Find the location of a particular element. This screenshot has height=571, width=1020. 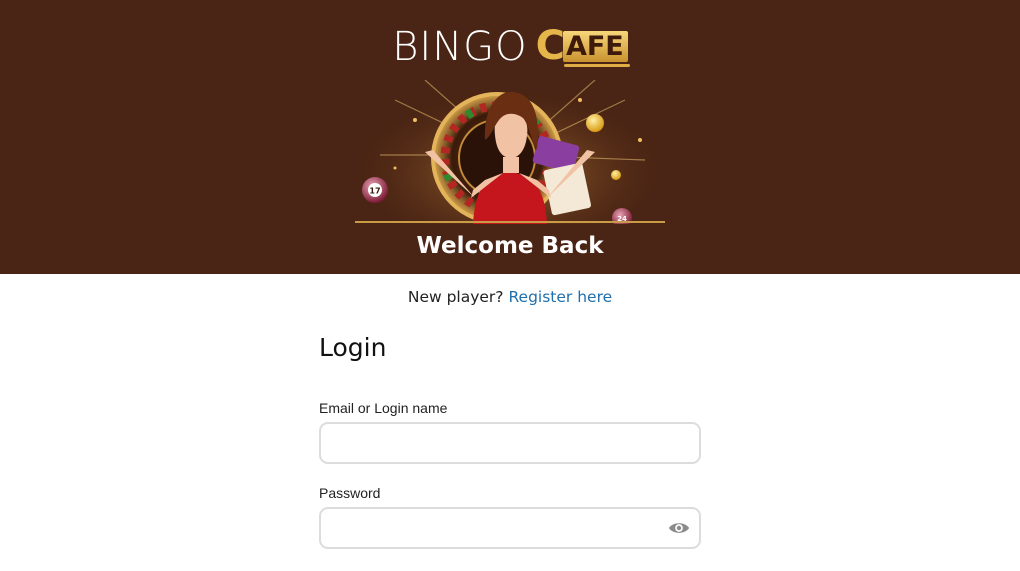

logo-cafe: C AFE is located at coordinates (582, 46).